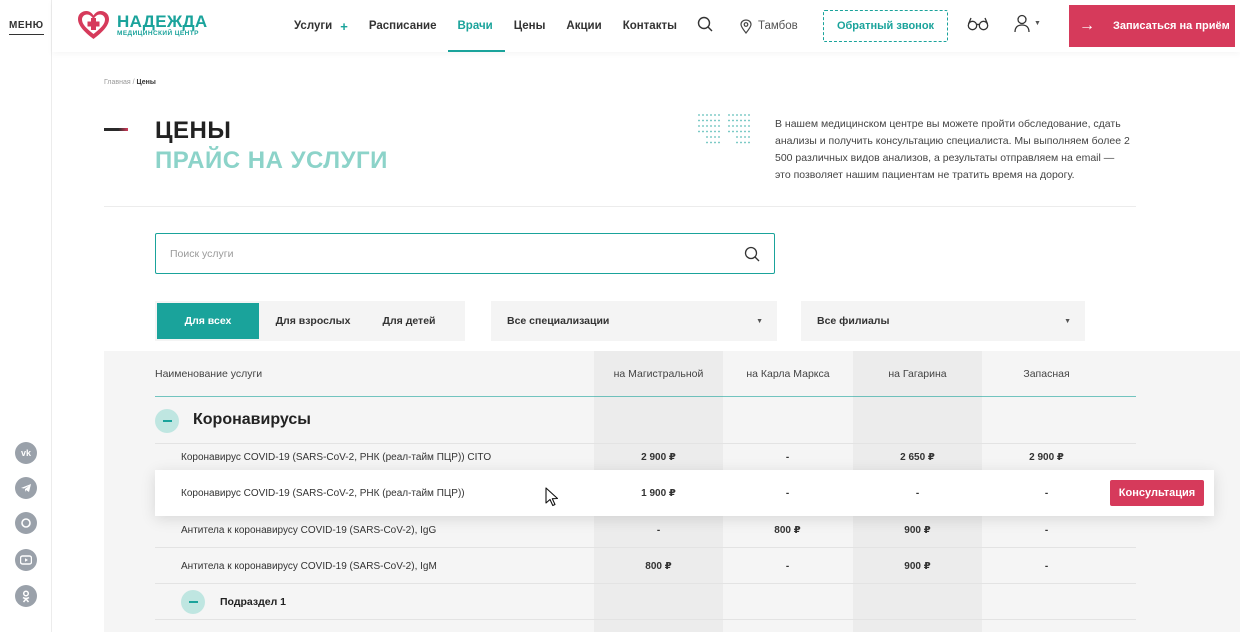 The height and width of the screenshot is (632, 1240). What do you see at coordinates (620, 206) in the screenshot?
I see `section-divider` at bounding box center [620, 206].